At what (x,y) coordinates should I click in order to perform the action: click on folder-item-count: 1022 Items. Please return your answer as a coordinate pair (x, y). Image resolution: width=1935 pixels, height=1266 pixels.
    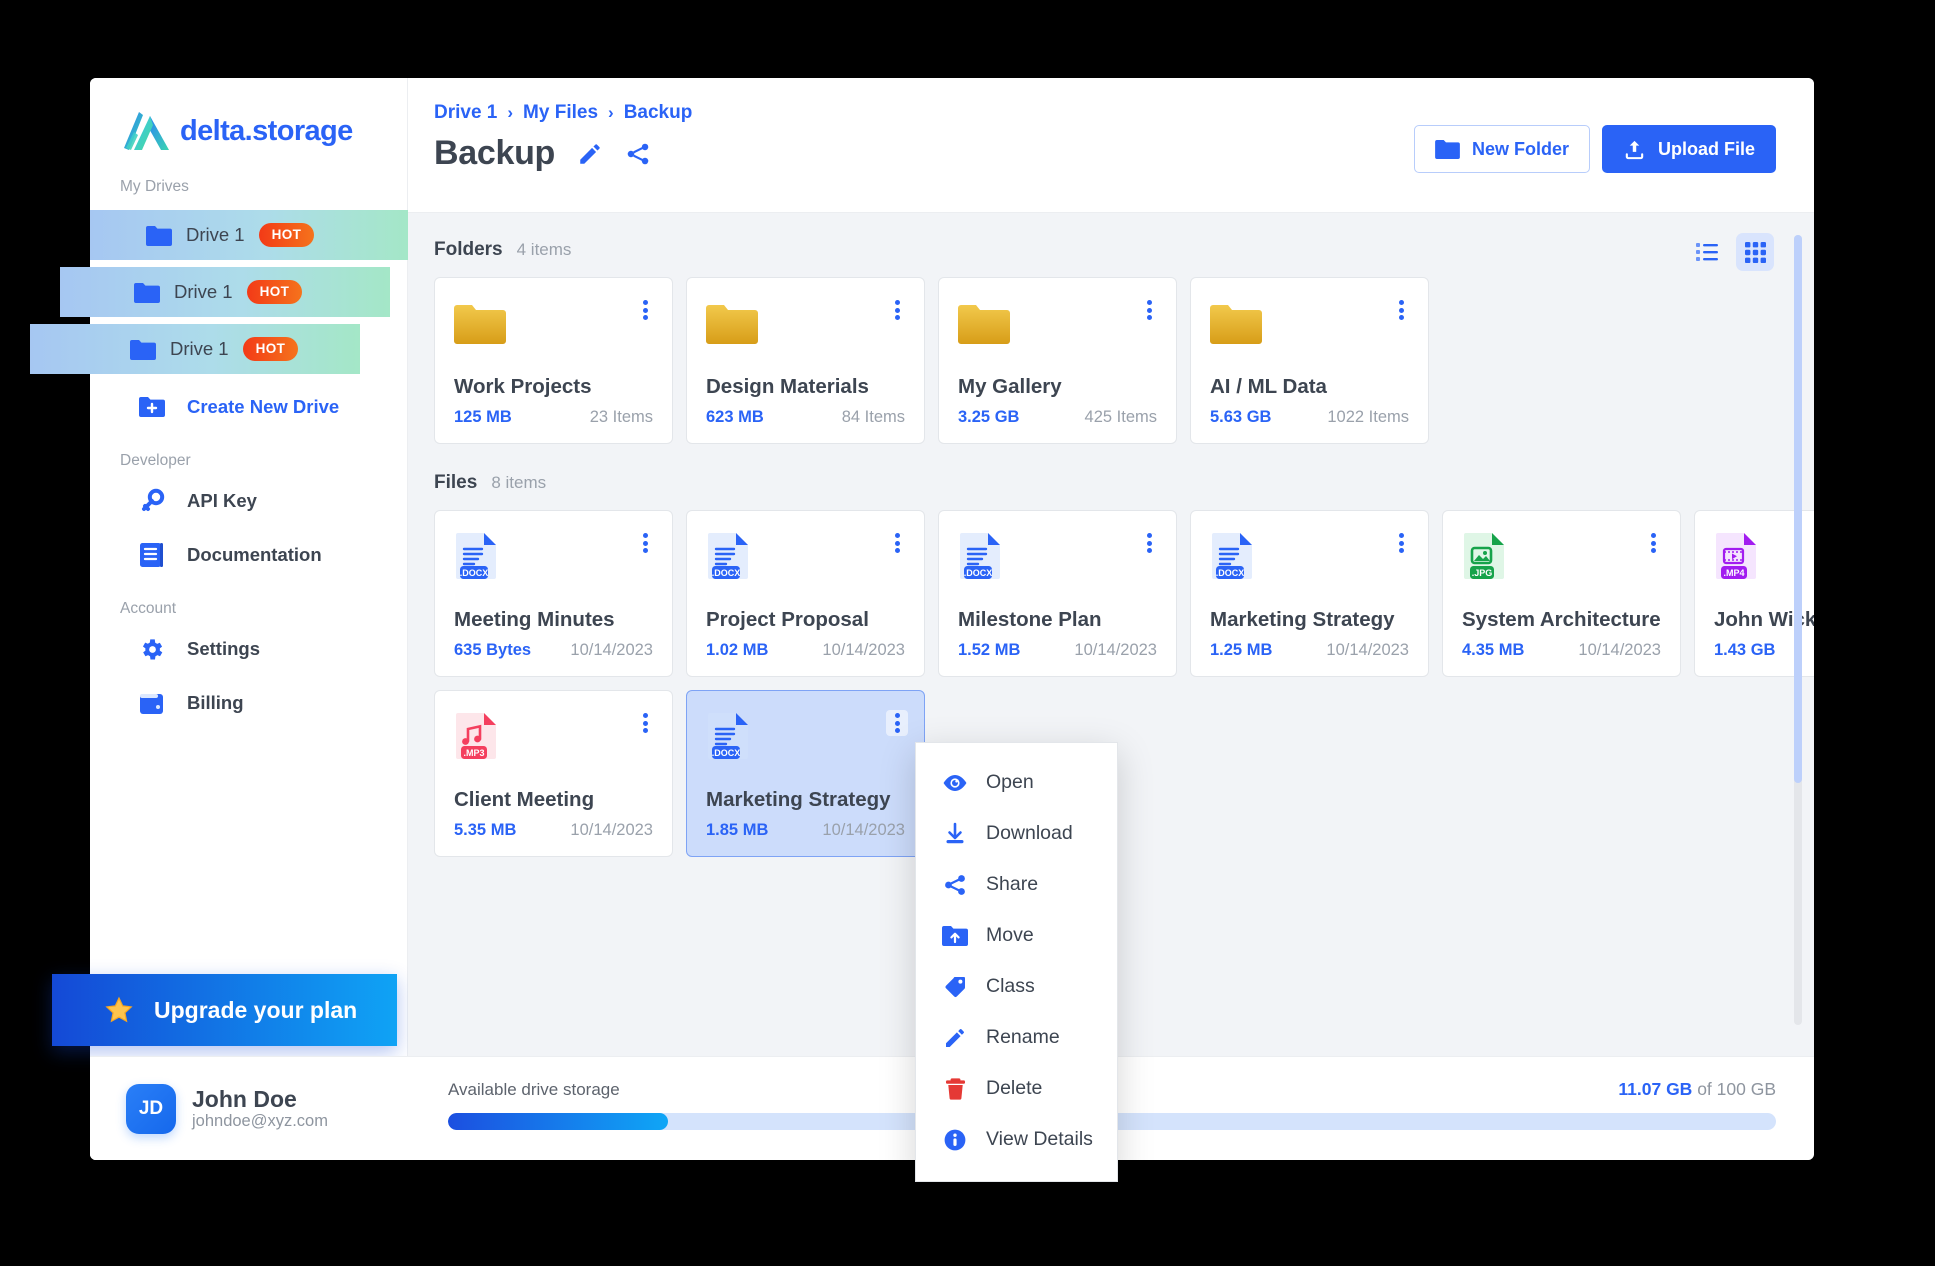
    Looking at the image, I should click on (1368, 417).